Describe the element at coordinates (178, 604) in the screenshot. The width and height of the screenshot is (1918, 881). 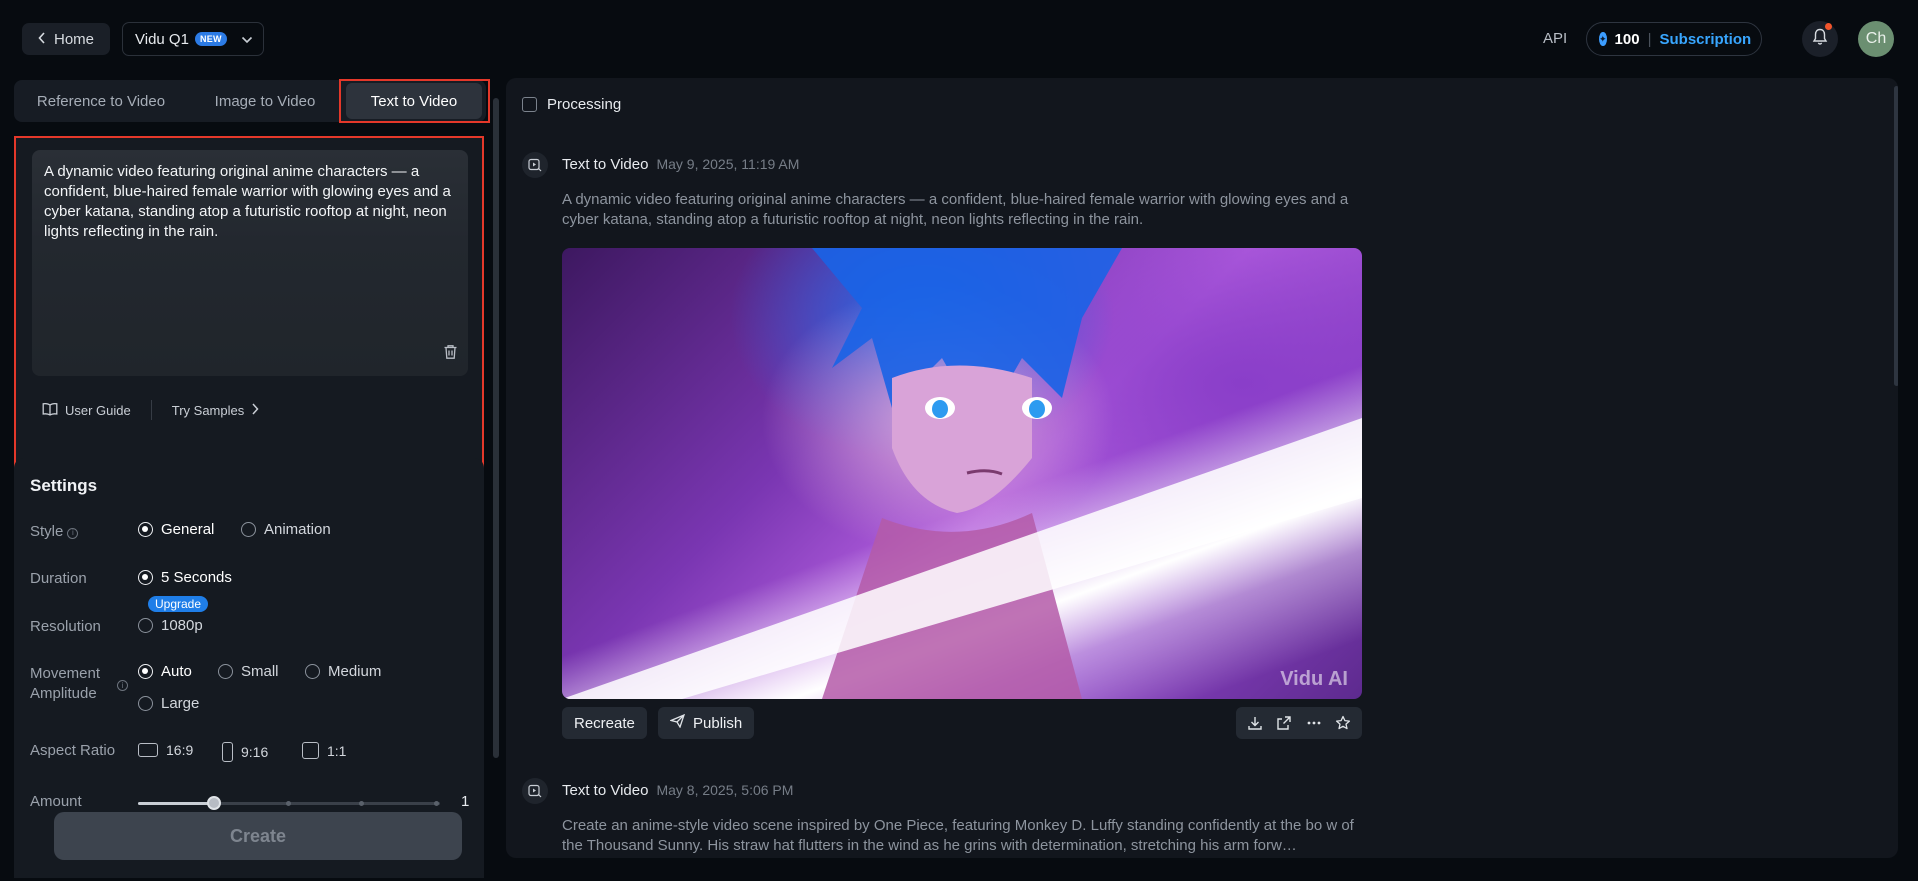
I see `upgrade-badge: Upgrade` at that location.